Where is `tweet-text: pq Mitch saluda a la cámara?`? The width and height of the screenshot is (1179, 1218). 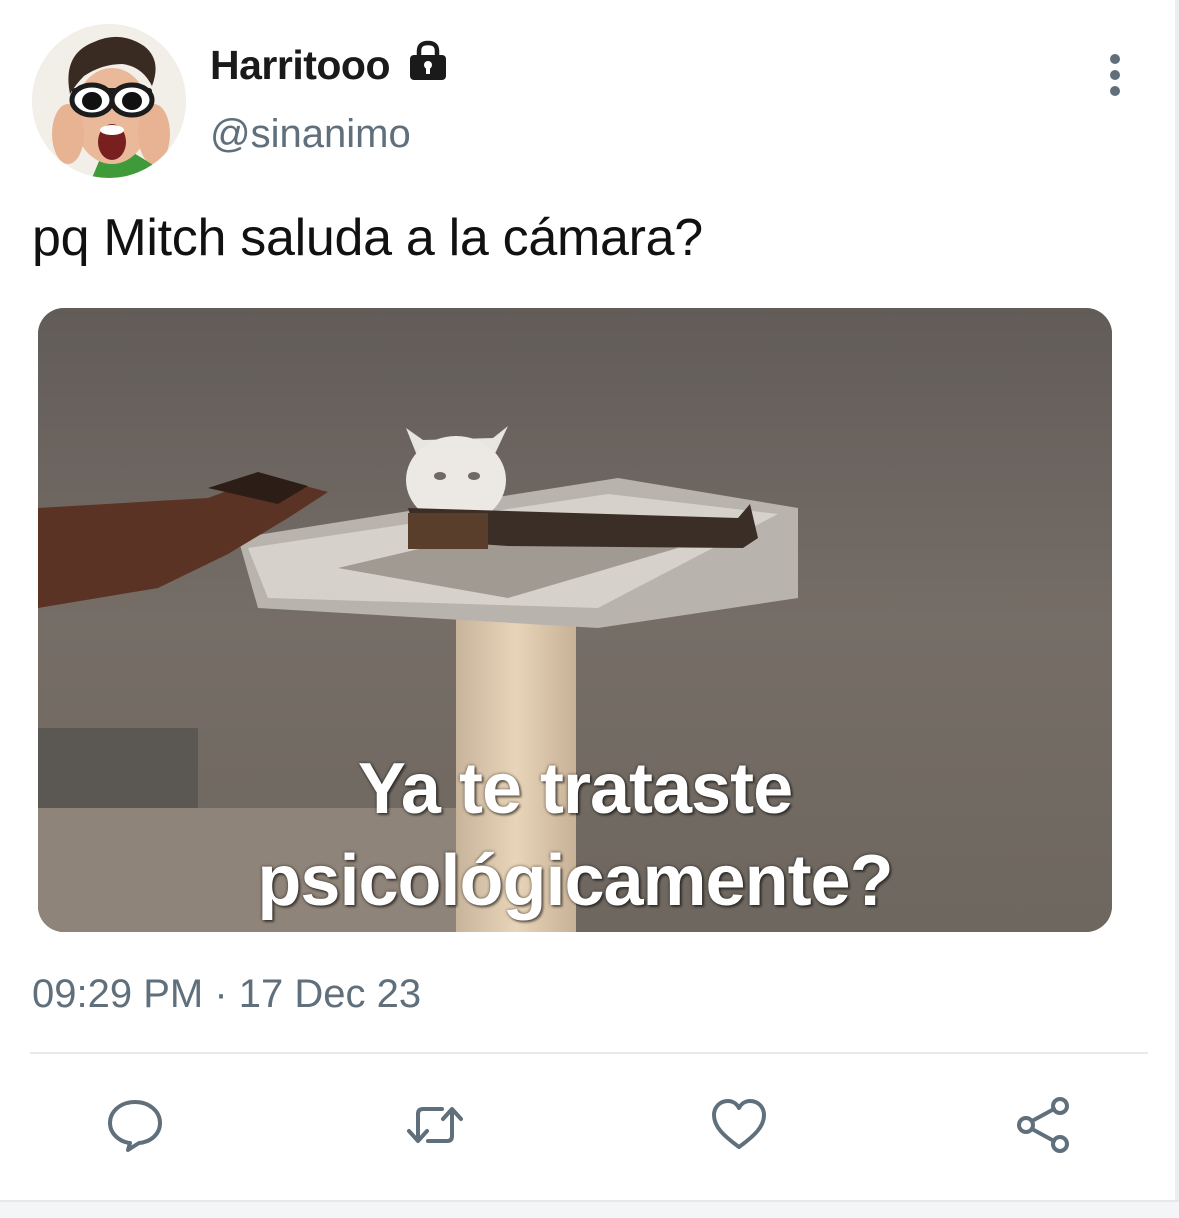 tweet-text: pq Mitch saluda a la cámara? is located at coordinates (367, 238).